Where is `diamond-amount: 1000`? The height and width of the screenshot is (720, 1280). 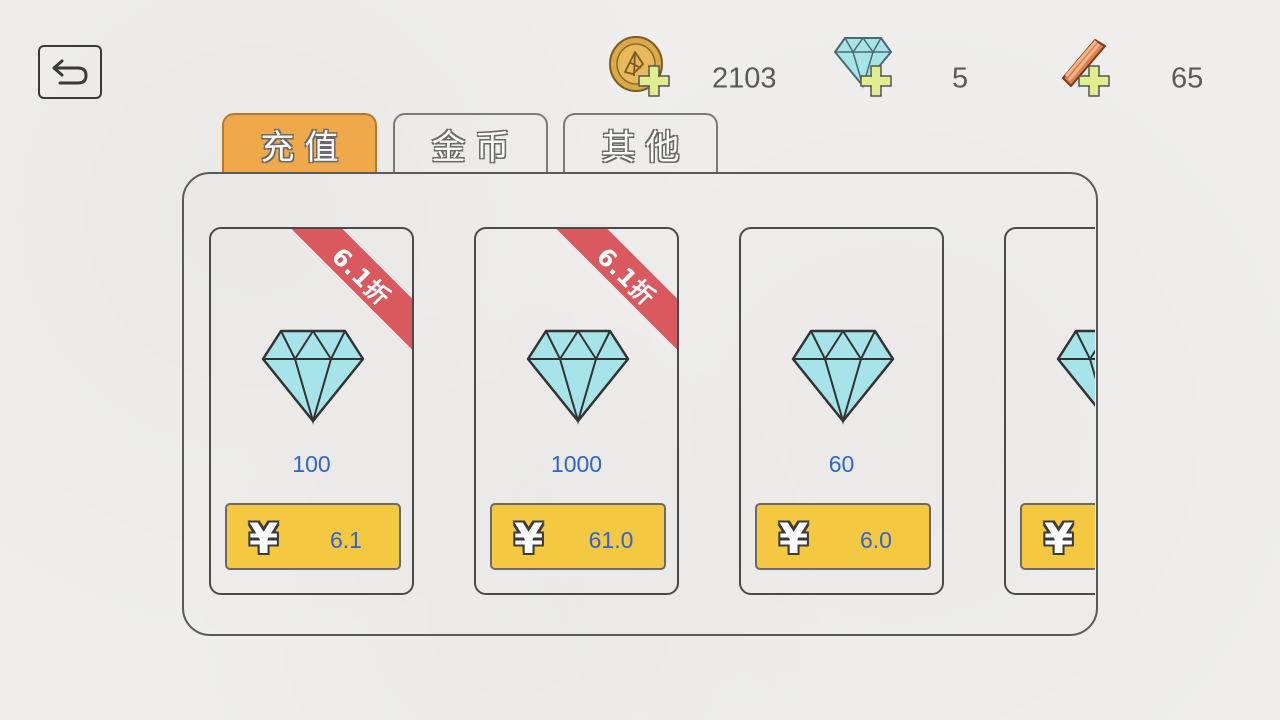 diamond-amount: 1000 is located at coordinates (576, 464).